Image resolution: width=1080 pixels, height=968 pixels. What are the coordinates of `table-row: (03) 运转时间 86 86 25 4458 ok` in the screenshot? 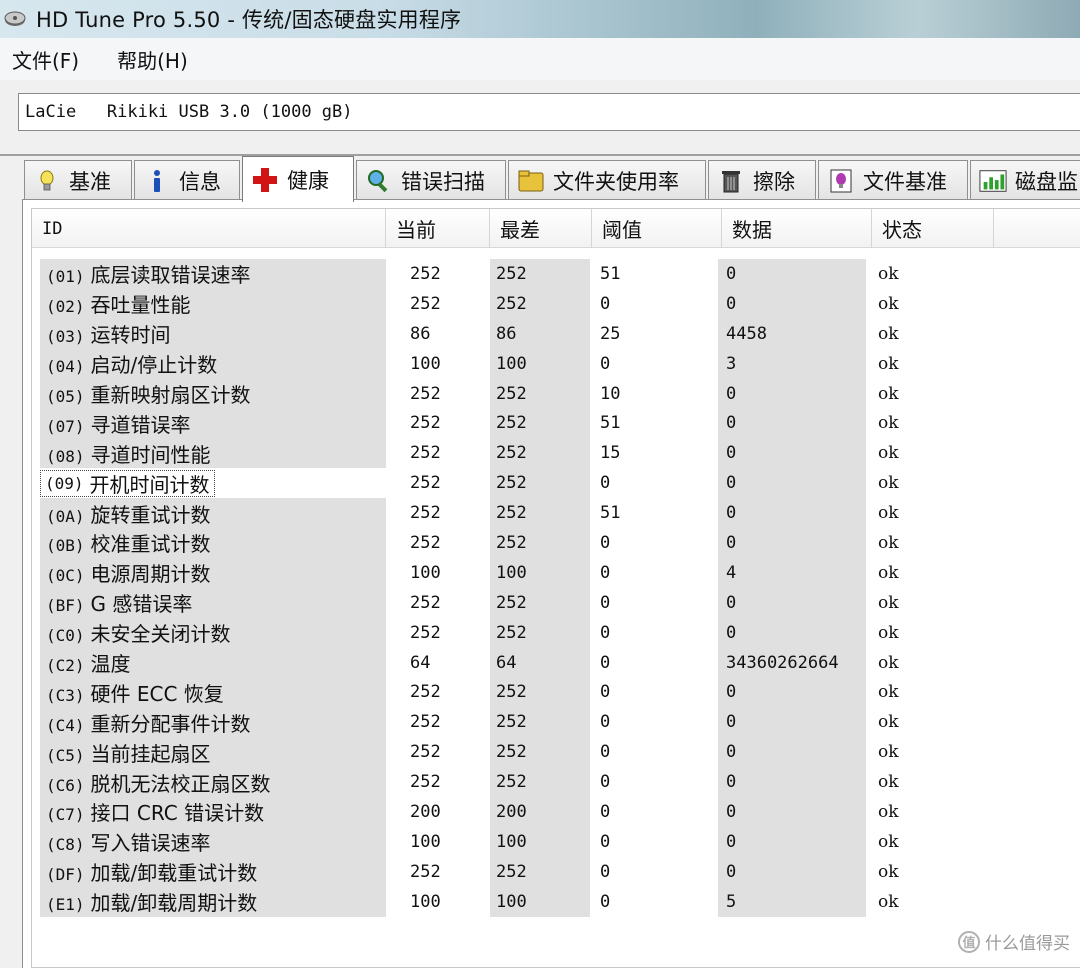 It's located at (508, 333).